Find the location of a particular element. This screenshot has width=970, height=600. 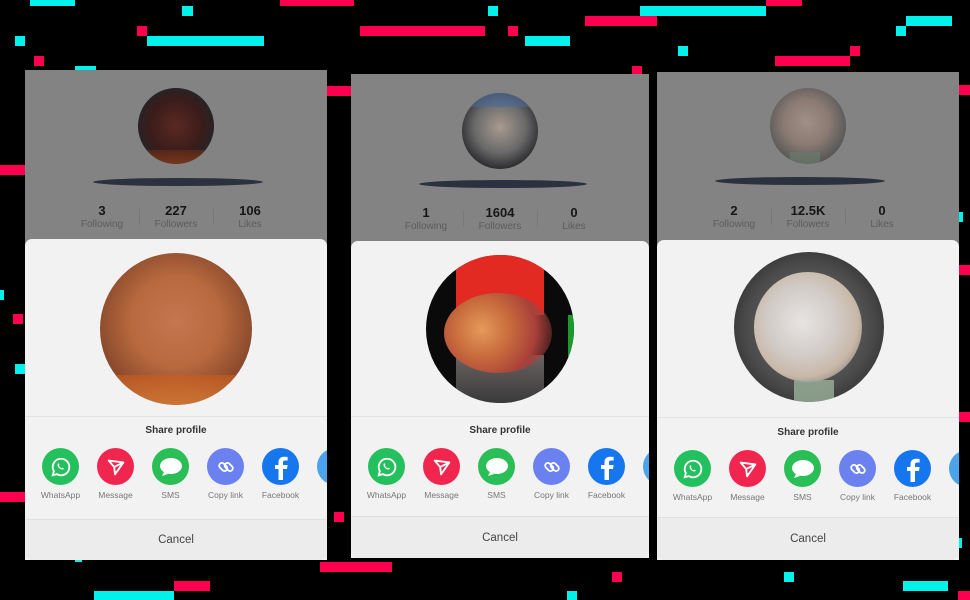

profile-avatar is located at coordinates (808, 126).